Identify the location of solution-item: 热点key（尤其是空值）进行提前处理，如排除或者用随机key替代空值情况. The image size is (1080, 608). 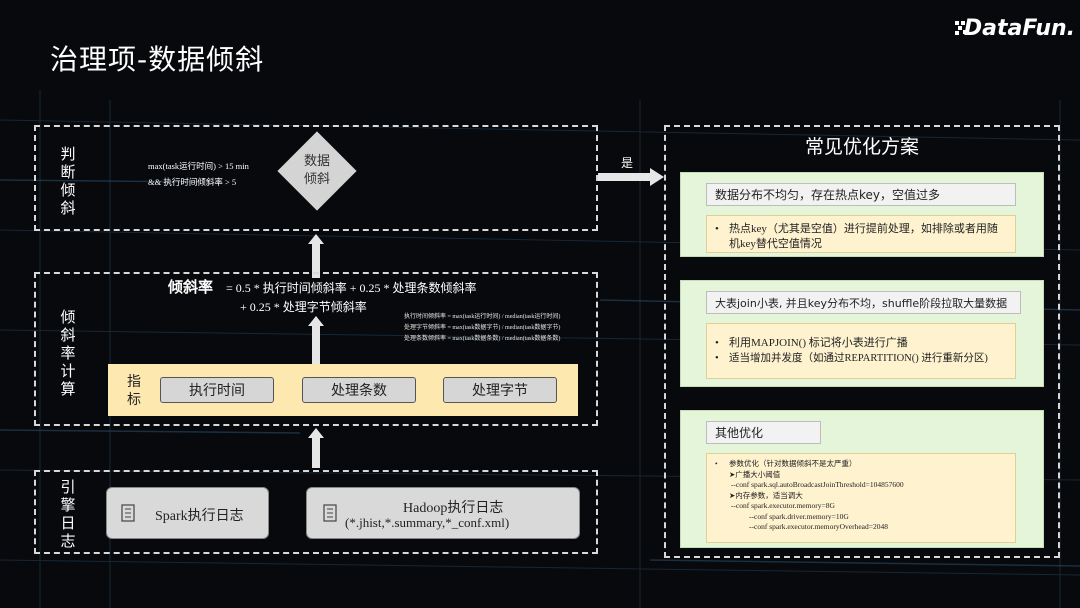
(861, 237).